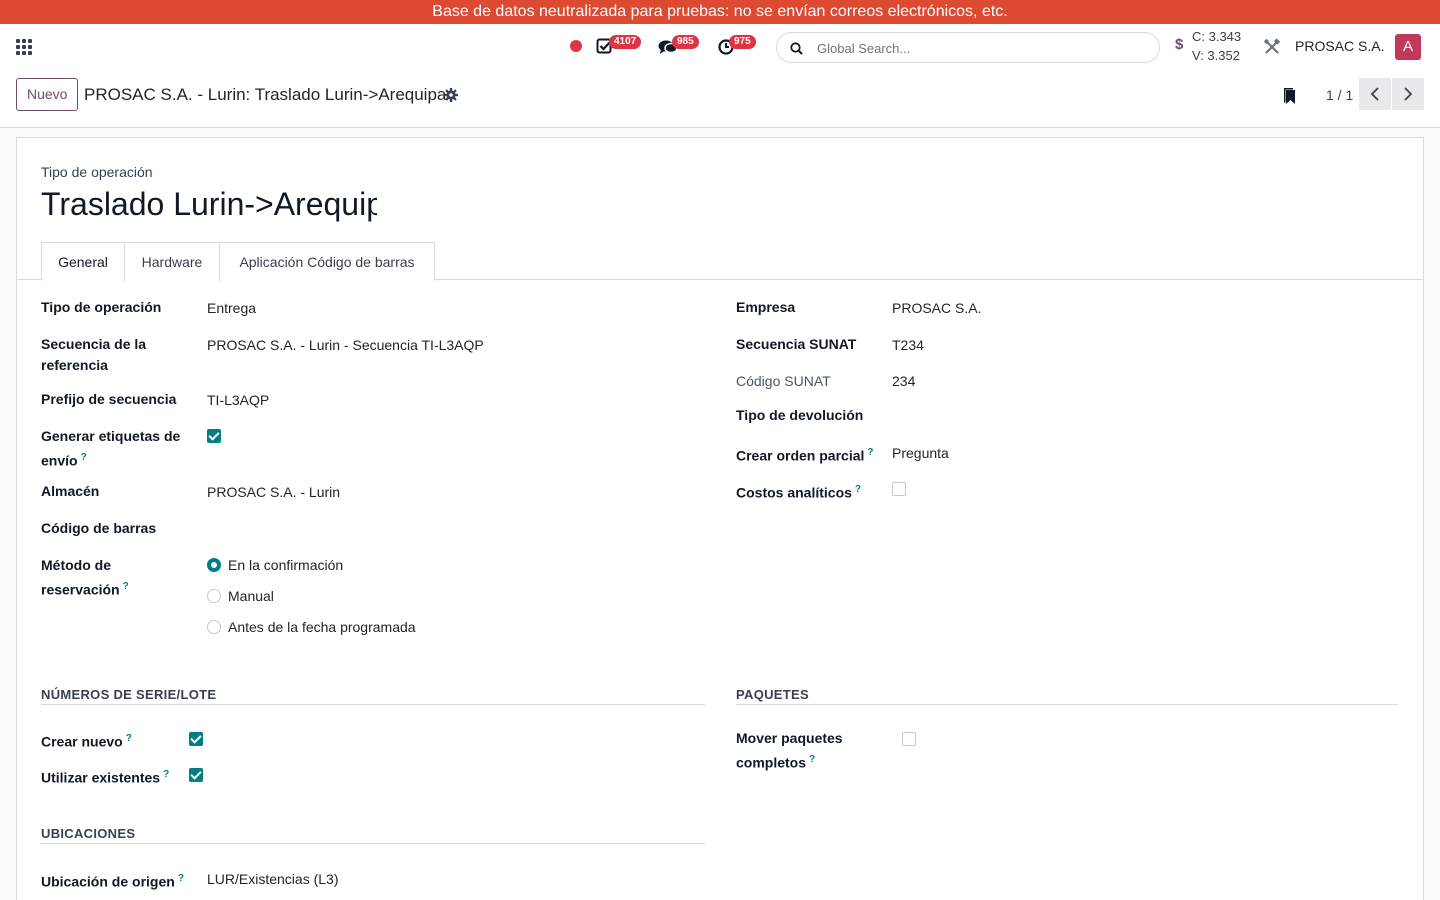  What do you see at coordinates (899, 489) in the screenshot?
I see `analytic-costs-checkbox` at bounding box center [899, 489].